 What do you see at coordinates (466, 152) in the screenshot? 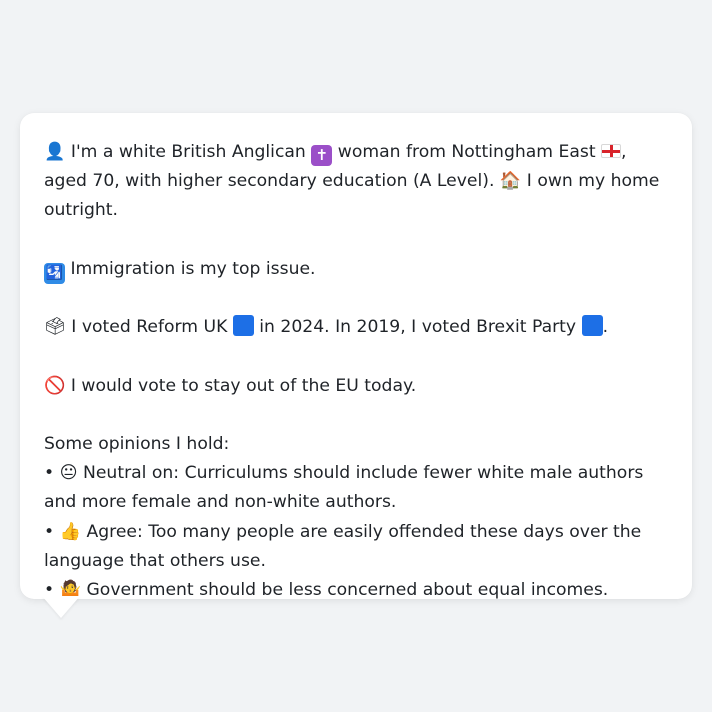
I see `intro-text-2: woman from Nottingham East` at bounding box center [466, 152].